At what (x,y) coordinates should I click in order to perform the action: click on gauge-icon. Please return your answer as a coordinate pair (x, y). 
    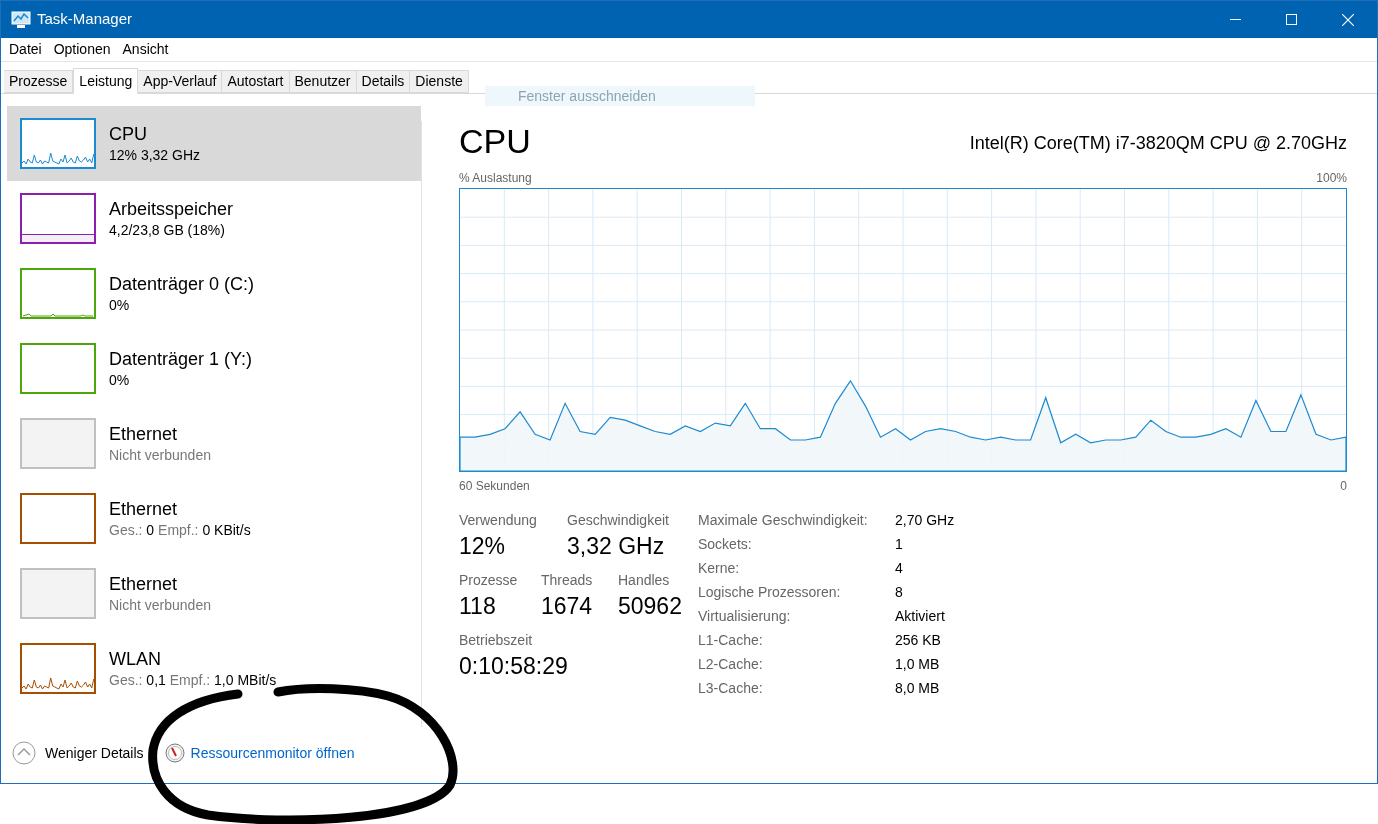
    Looking at the image, I should click on (174, 753).